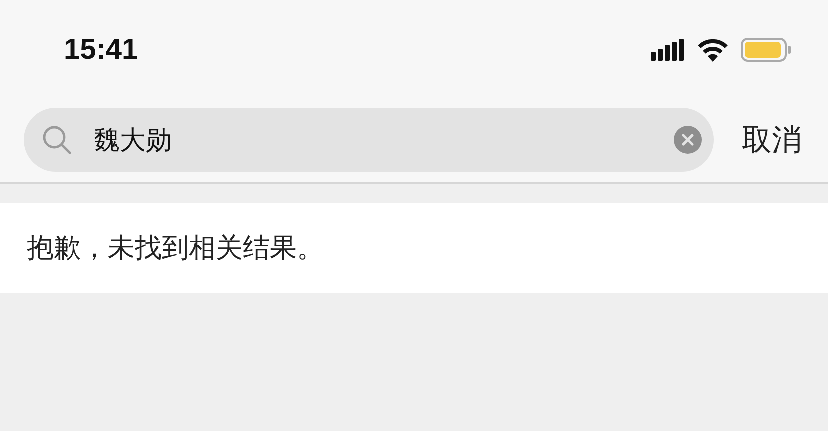  What do you see at coordinates (384, 140) in the screenshot?
I see `search-field: 魏大勋` at bounding box center [384, 140].